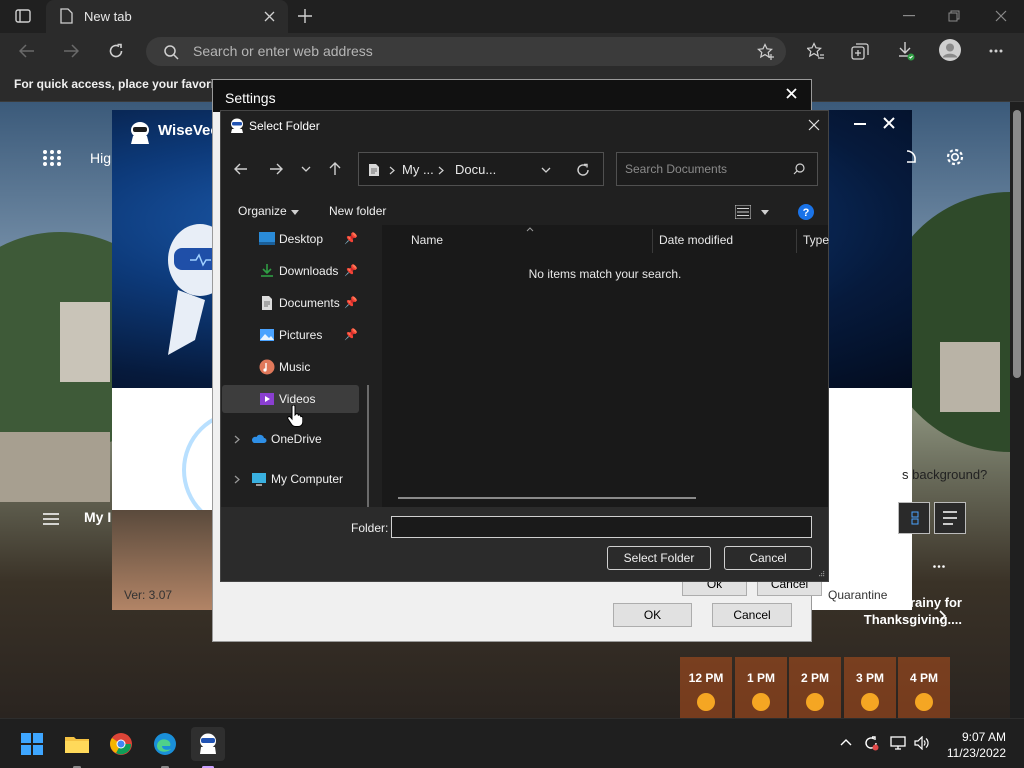 The image size is (1024, 768). Describe the element at coordinates (752, 615) in the screenshot. I see `settings-cancel-button: Cancel` at that location.